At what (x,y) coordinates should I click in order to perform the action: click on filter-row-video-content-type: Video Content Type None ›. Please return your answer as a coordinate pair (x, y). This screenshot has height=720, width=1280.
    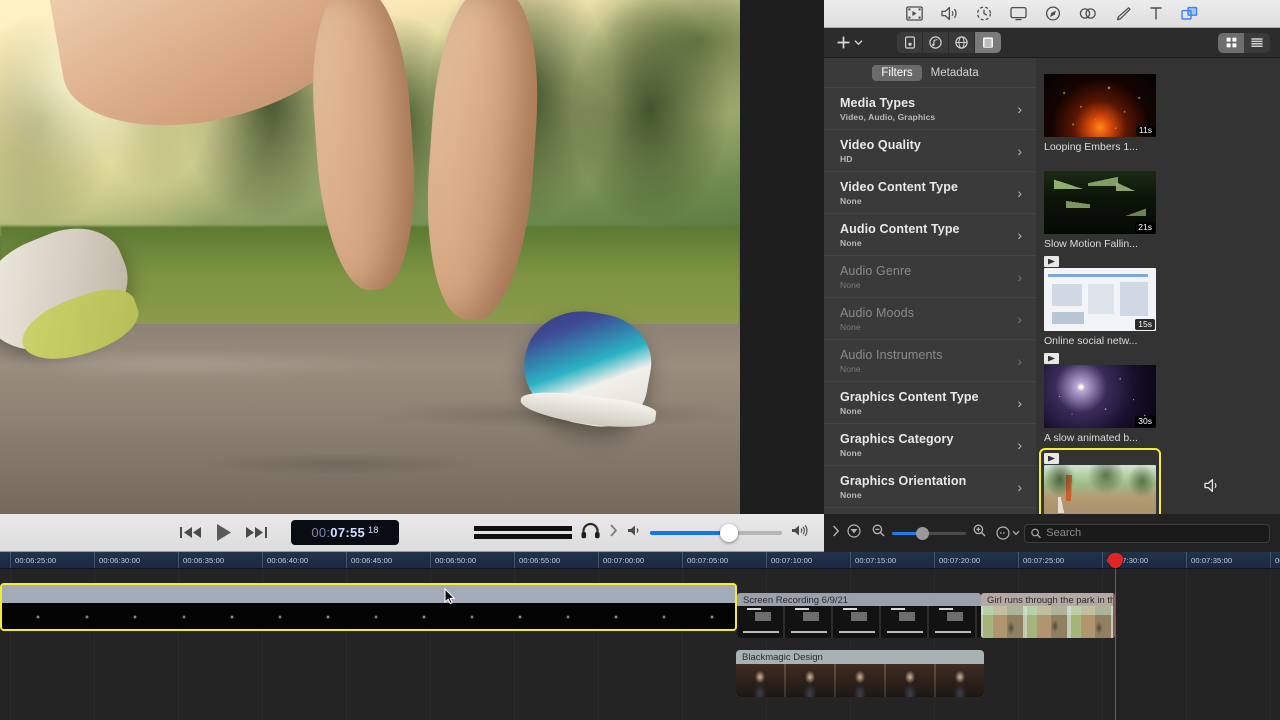
    Looking at the image, I should click on (930, 193).